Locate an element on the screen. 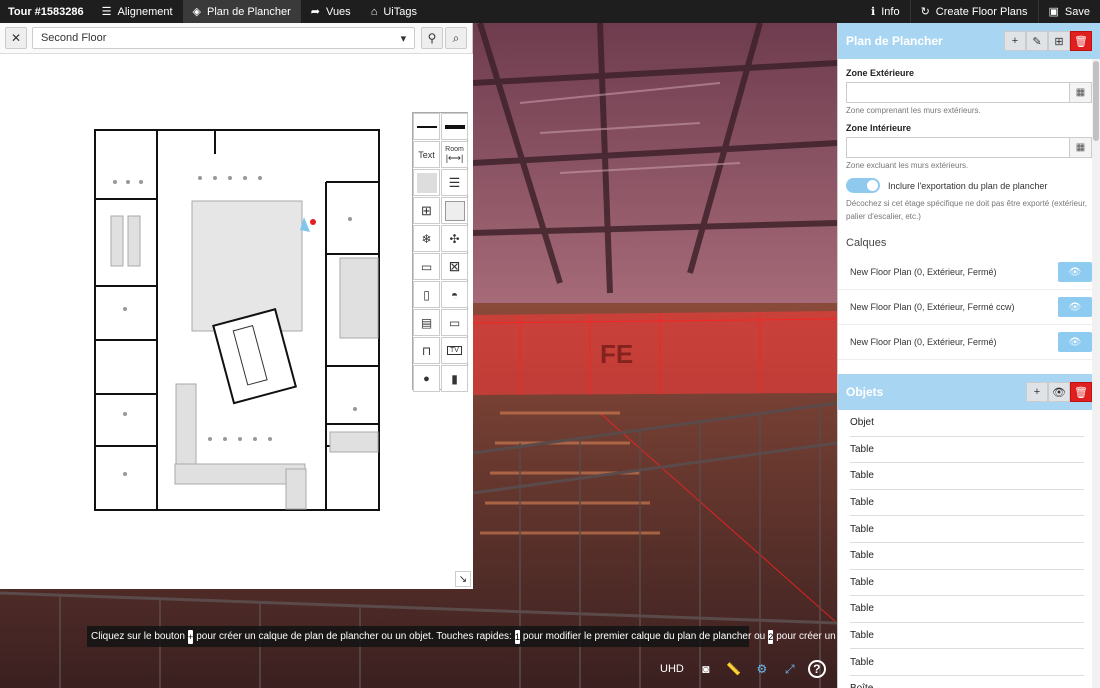  add-layer-button: + is located at coordinates (1015, 41).